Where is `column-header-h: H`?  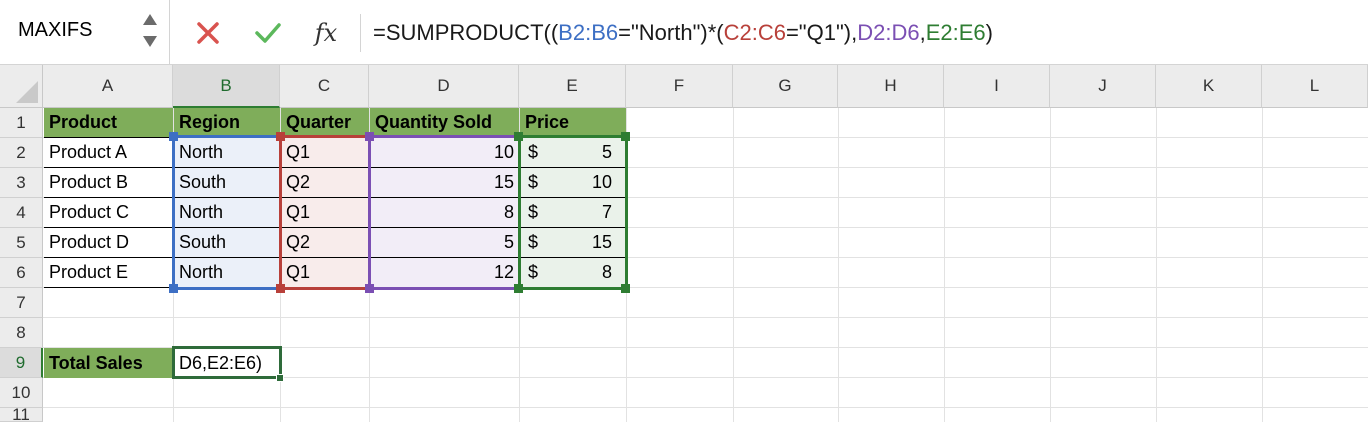 column-header-h: H is located at coordinates (891, 86).